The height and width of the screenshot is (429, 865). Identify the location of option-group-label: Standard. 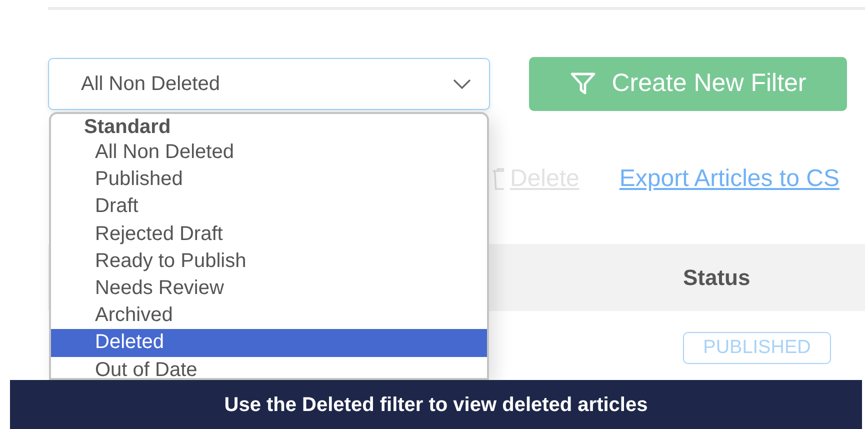
(127, 127).